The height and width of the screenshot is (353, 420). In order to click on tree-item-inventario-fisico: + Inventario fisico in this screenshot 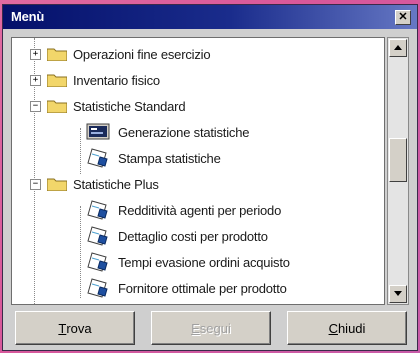, I will do `click(95, 80)`.